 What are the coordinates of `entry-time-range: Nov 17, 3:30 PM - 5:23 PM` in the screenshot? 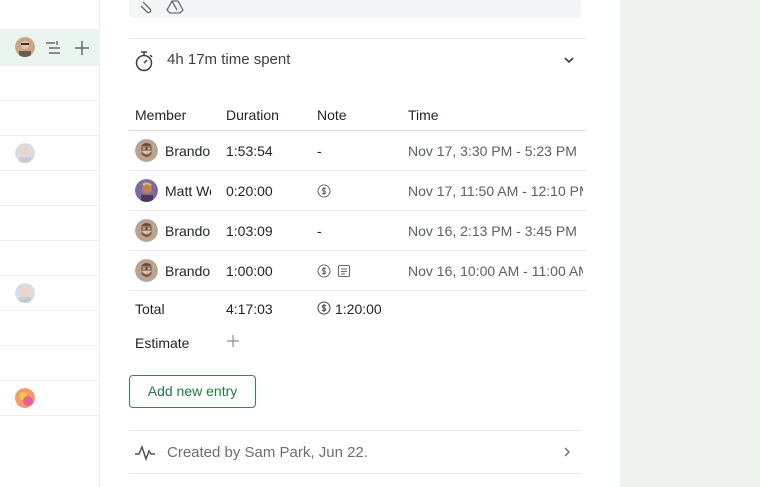 It's located at (492, 151).